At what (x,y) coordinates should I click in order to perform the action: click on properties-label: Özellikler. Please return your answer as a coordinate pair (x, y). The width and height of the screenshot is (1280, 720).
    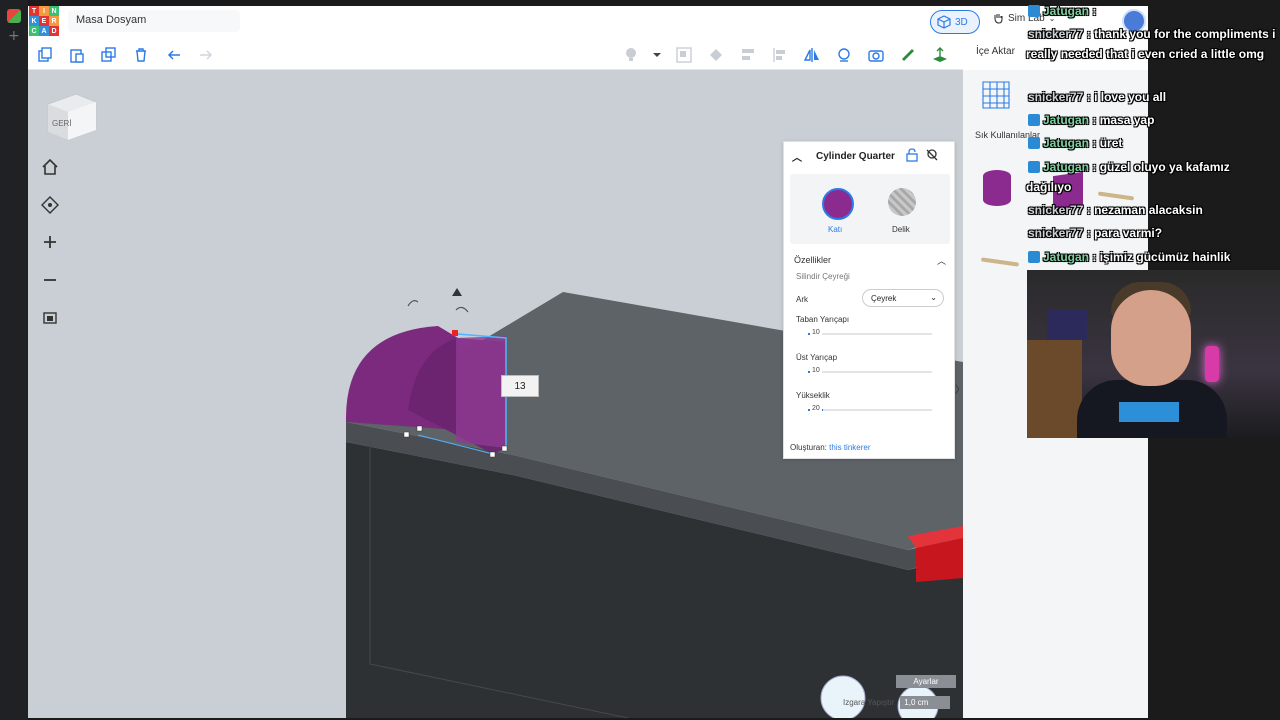
    Looking at the image, I should click on (813, 260).